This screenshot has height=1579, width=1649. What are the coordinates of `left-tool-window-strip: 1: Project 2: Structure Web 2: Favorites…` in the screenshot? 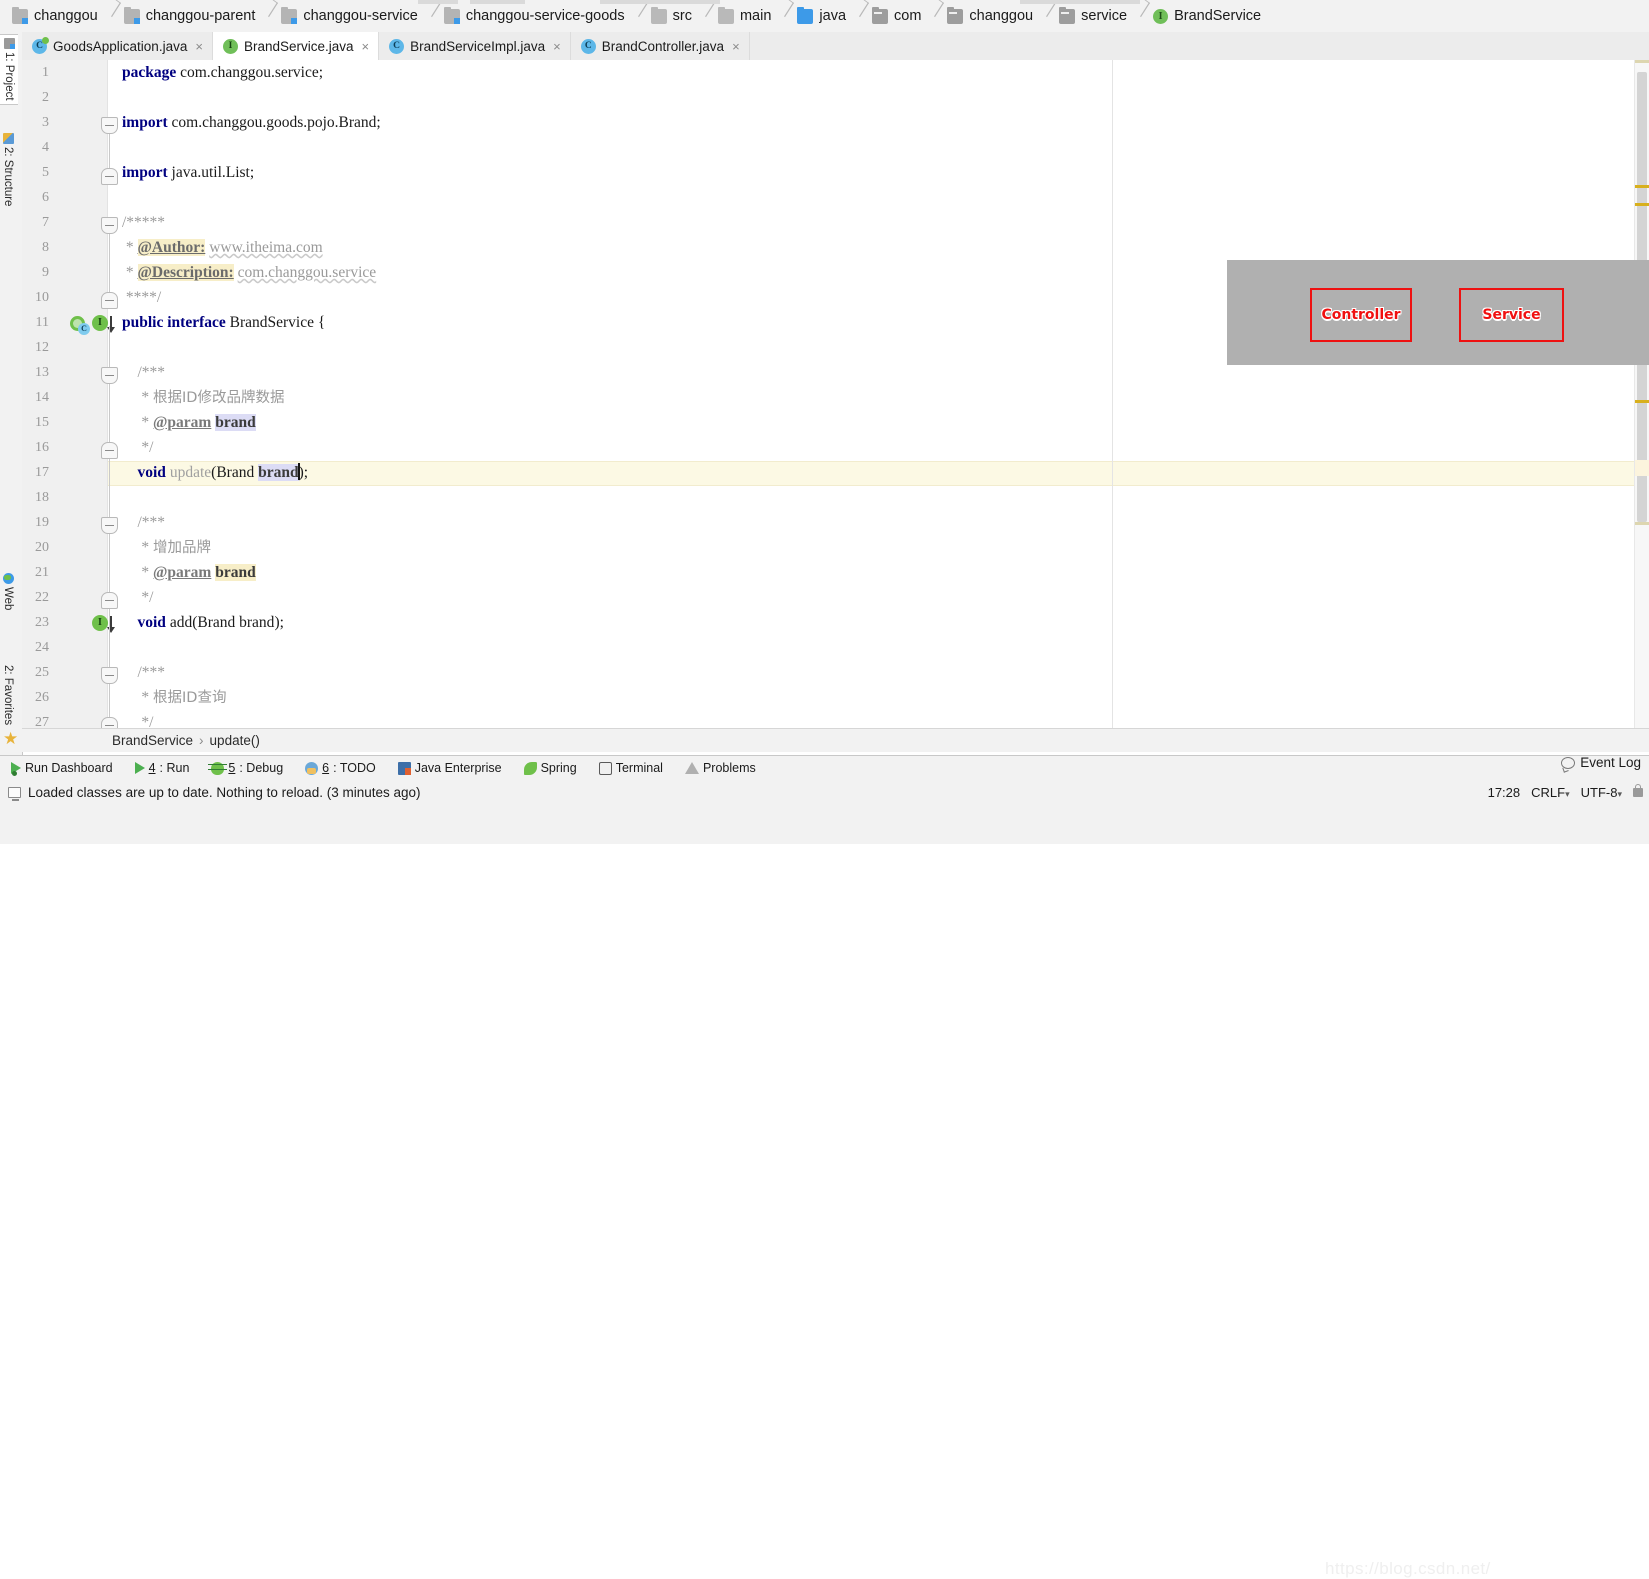 It's located at (11, 393).